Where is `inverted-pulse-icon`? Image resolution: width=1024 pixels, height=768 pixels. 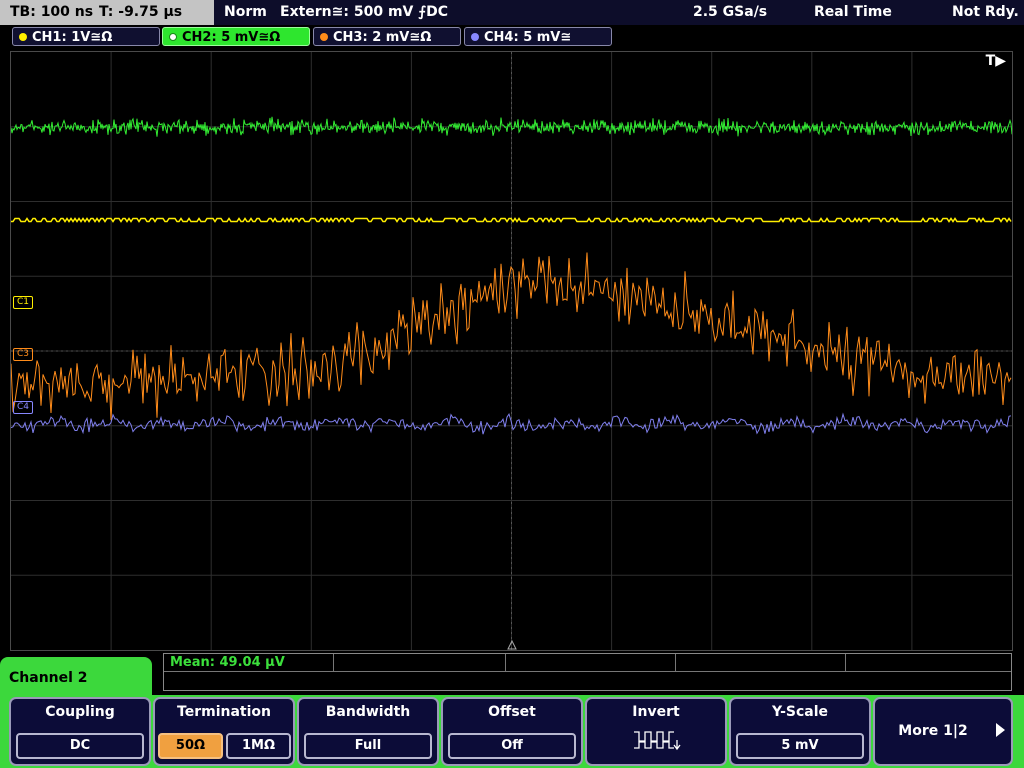 inverted-pulse-icon is located at coordinates (657, 741).